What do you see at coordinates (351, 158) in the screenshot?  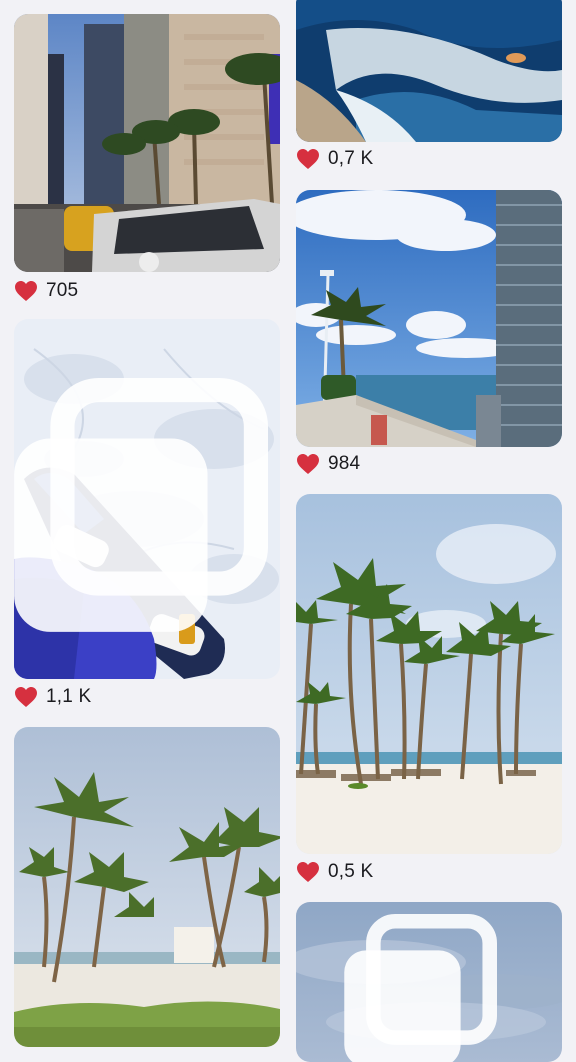 I see `like-count: 0,7 K` at bounding box center [351, 158].